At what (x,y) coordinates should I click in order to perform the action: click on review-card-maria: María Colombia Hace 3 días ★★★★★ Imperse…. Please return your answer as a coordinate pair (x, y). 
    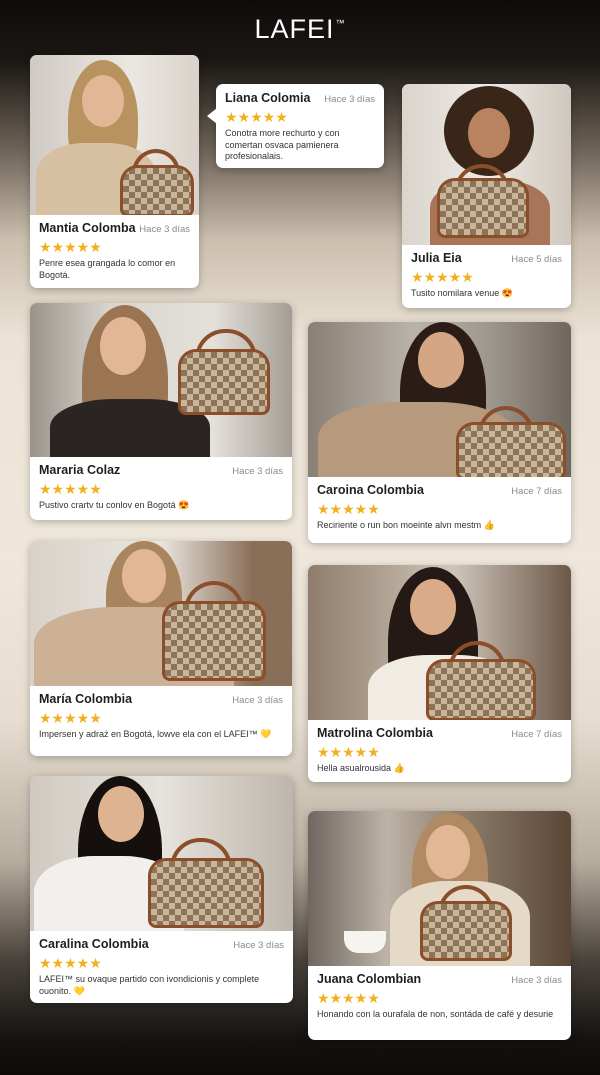
    Looking at the image, I should click on (161, 648).